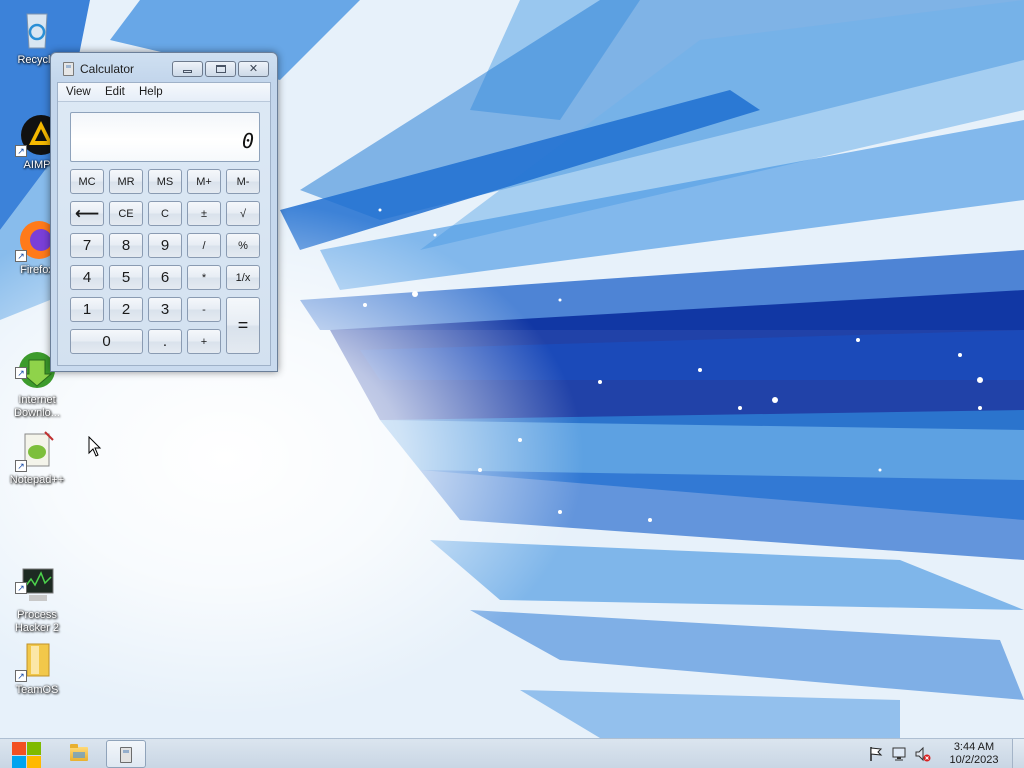 Image resolution: width=1024 pixels, height=768 pixels. Describe the element at coordinates (95, 446) in the screenshot. I see `mouse-cursor-icon` at that location.